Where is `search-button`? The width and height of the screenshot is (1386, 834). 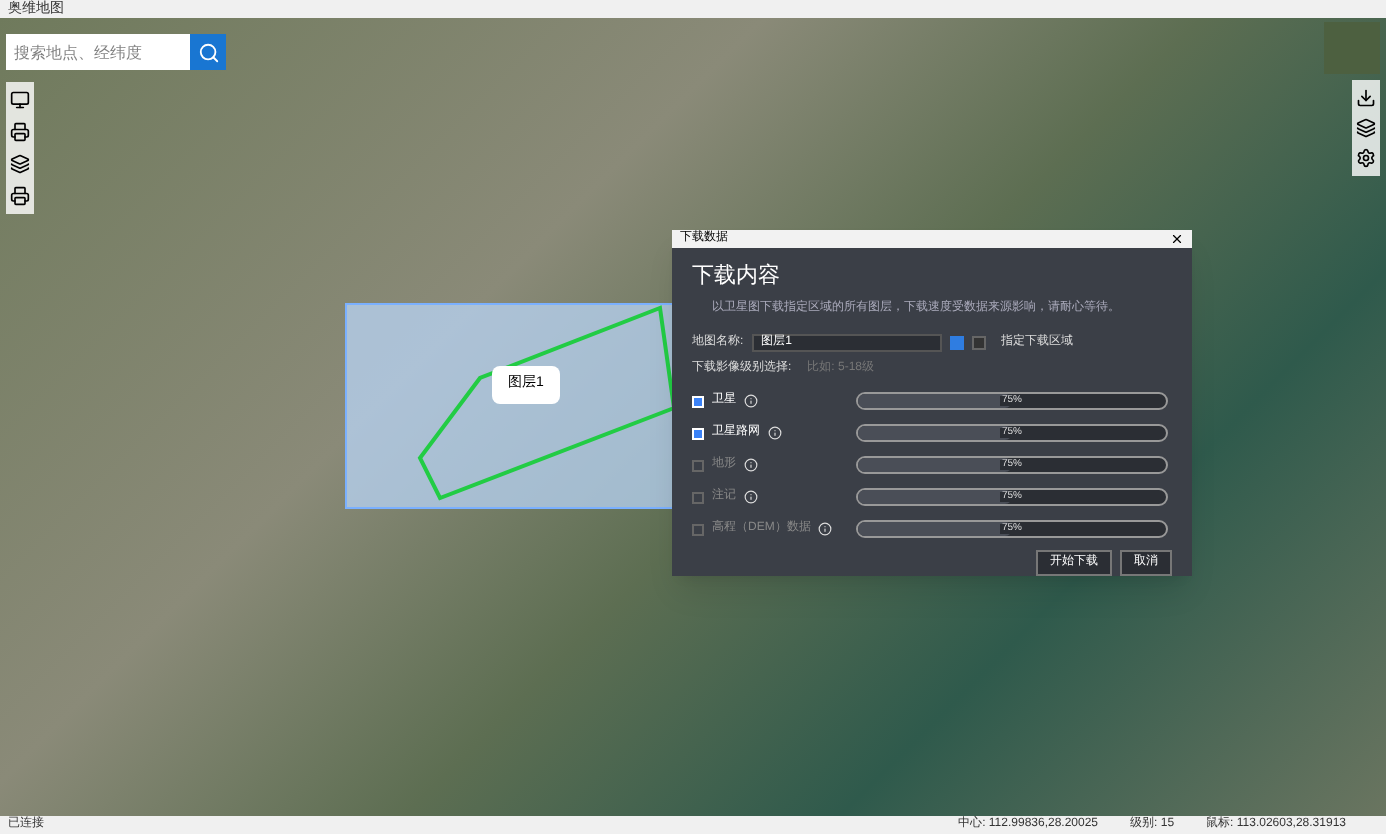
search-button is located at coordinates (208, 52).